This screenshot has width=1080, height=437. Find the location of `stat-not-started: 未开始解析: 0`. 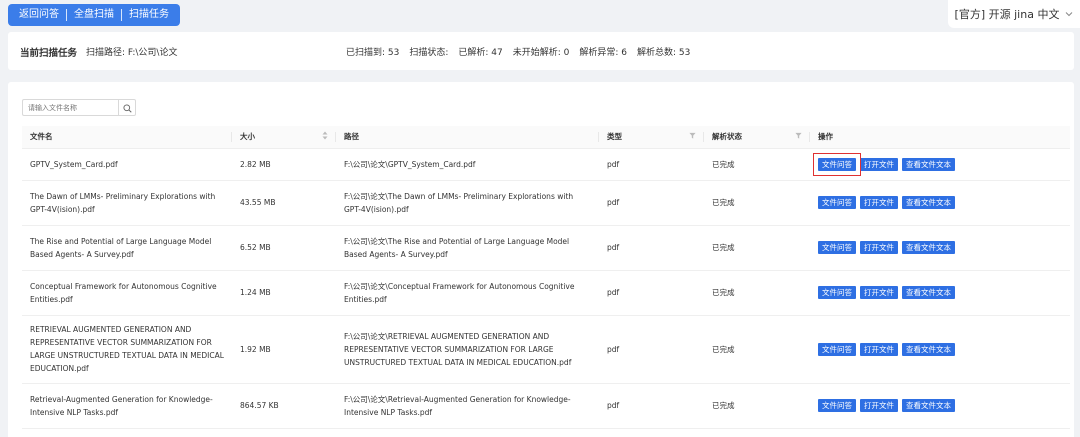

stat-not-started: 未开始解析: 0 is located at coordinates (541, 53).